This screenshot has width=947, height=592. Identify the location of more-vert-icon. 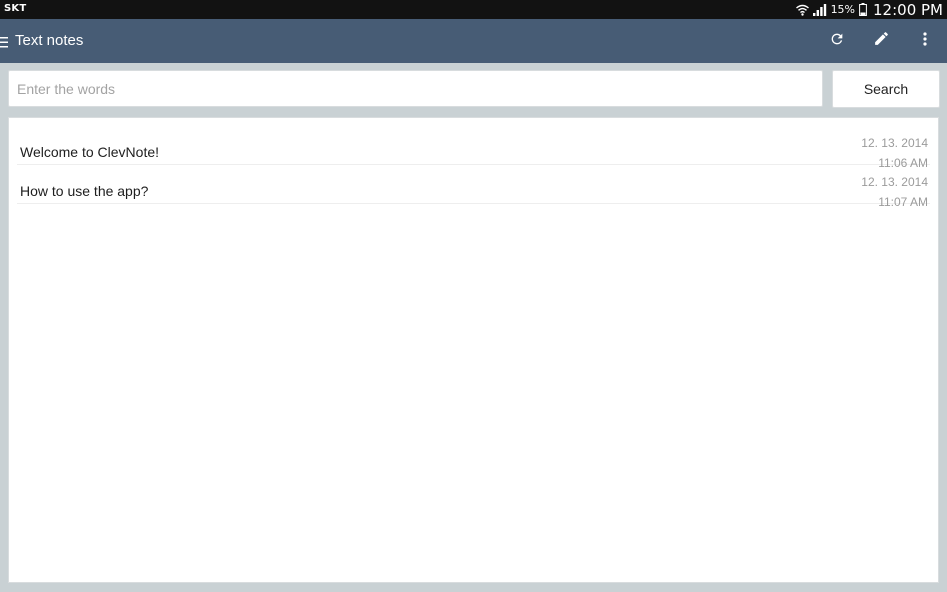
(925, 41).